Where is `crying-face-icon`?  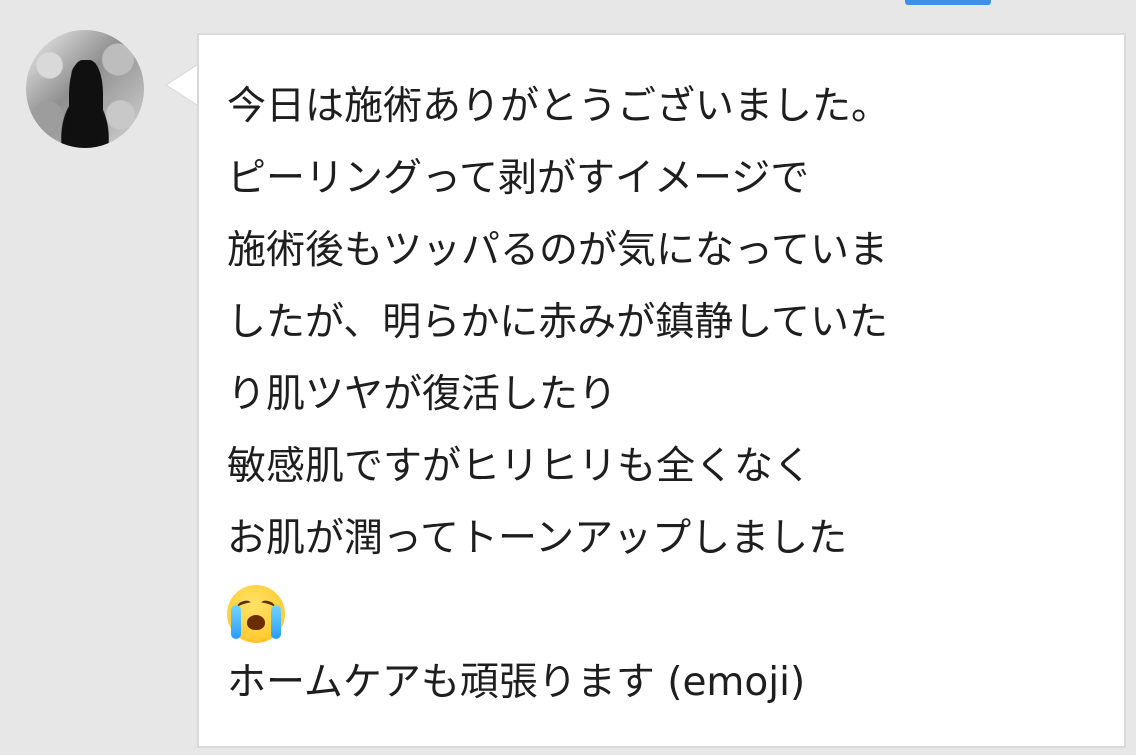
crying-face-icon is located at coordinates (256, 614).